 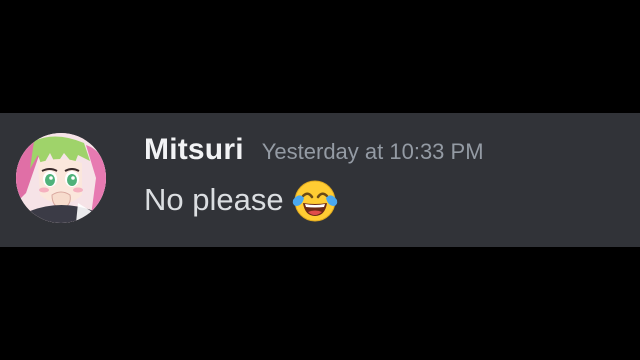 I want to click on face-with-tears-of-joy-icon-graphic, so click(x=314, y=201).